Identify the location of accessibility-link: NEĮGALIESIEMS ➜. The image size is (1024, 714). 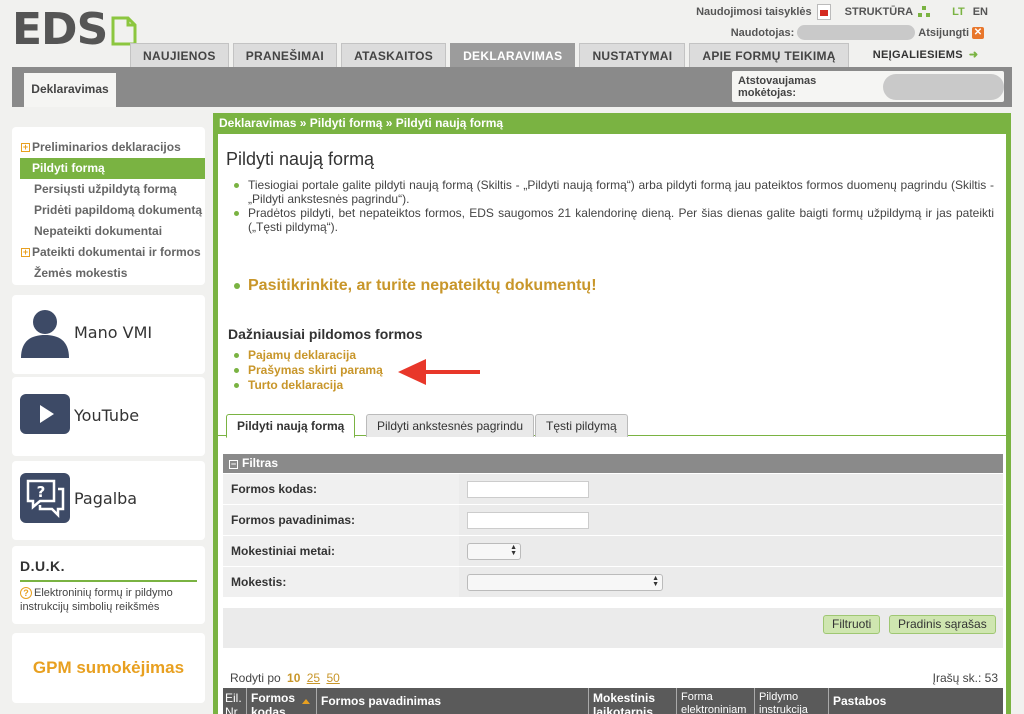
(926, 55).